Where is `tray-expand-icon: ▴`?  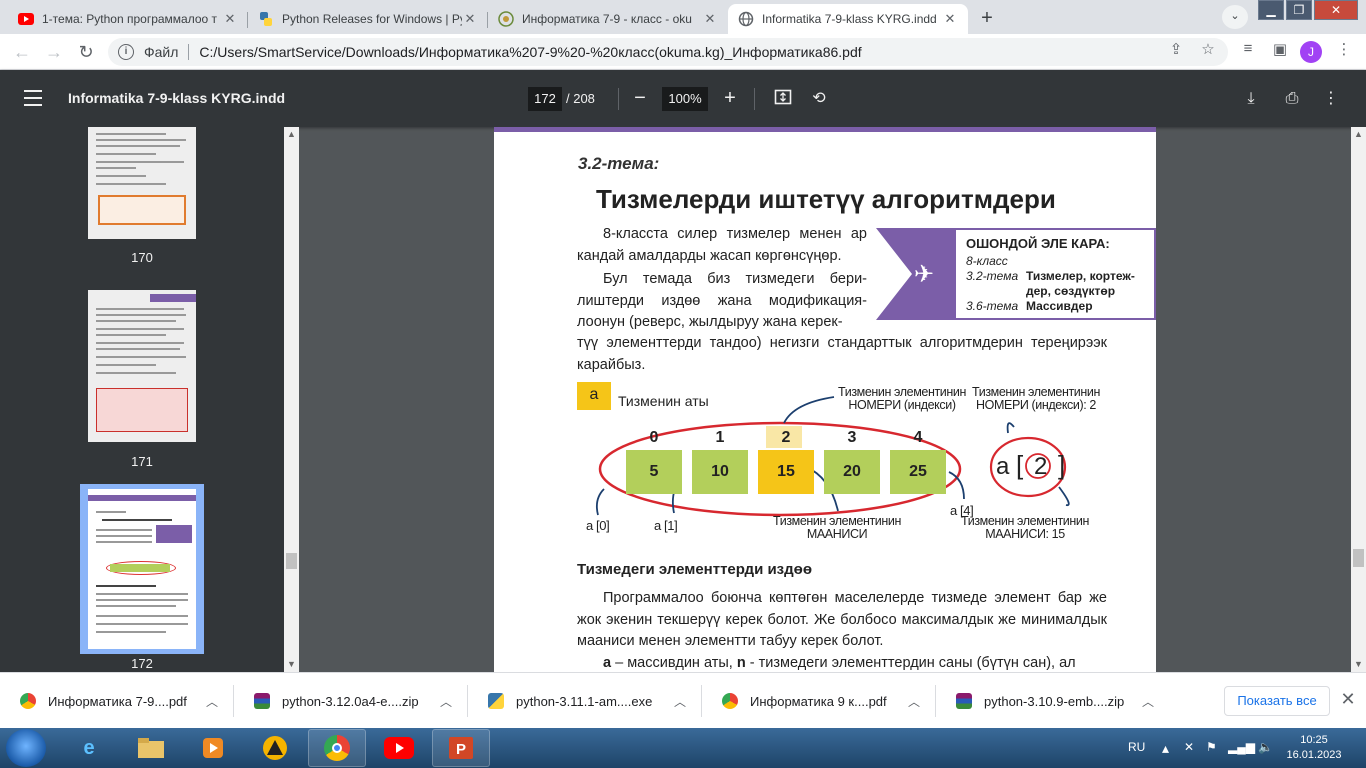
tray-expand-icon: ▴ is located at coordinates (1165, 748).